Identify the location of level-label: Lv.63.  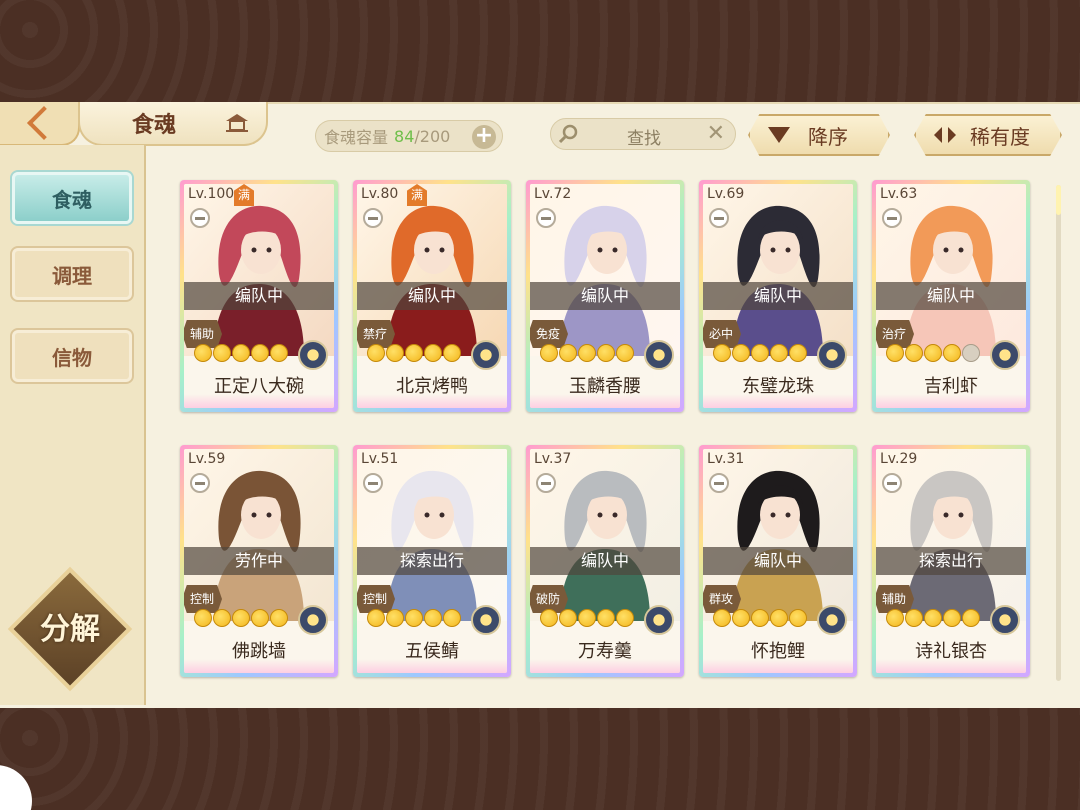
(899, 194).